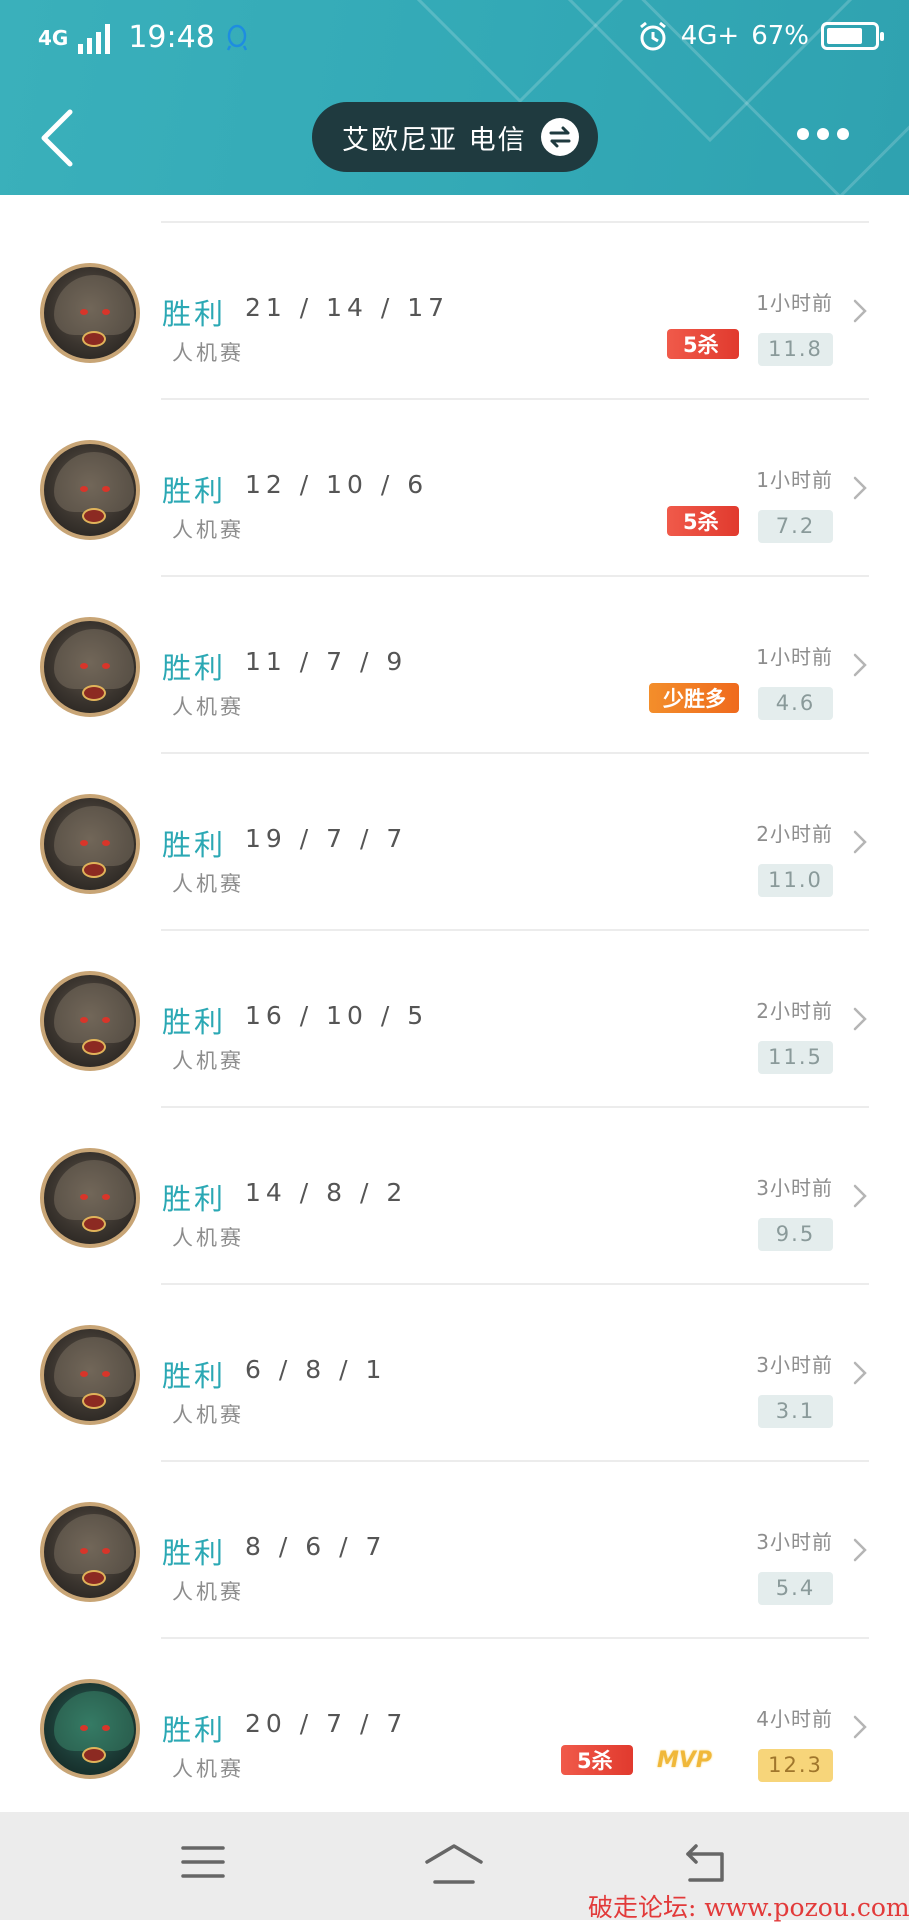 The image size is (909, 1924). What do you see at coordinates (347, 307) in the screenshot?
I see `match-kda: 21 / 14 / 17` at bounding box center [347, 307].